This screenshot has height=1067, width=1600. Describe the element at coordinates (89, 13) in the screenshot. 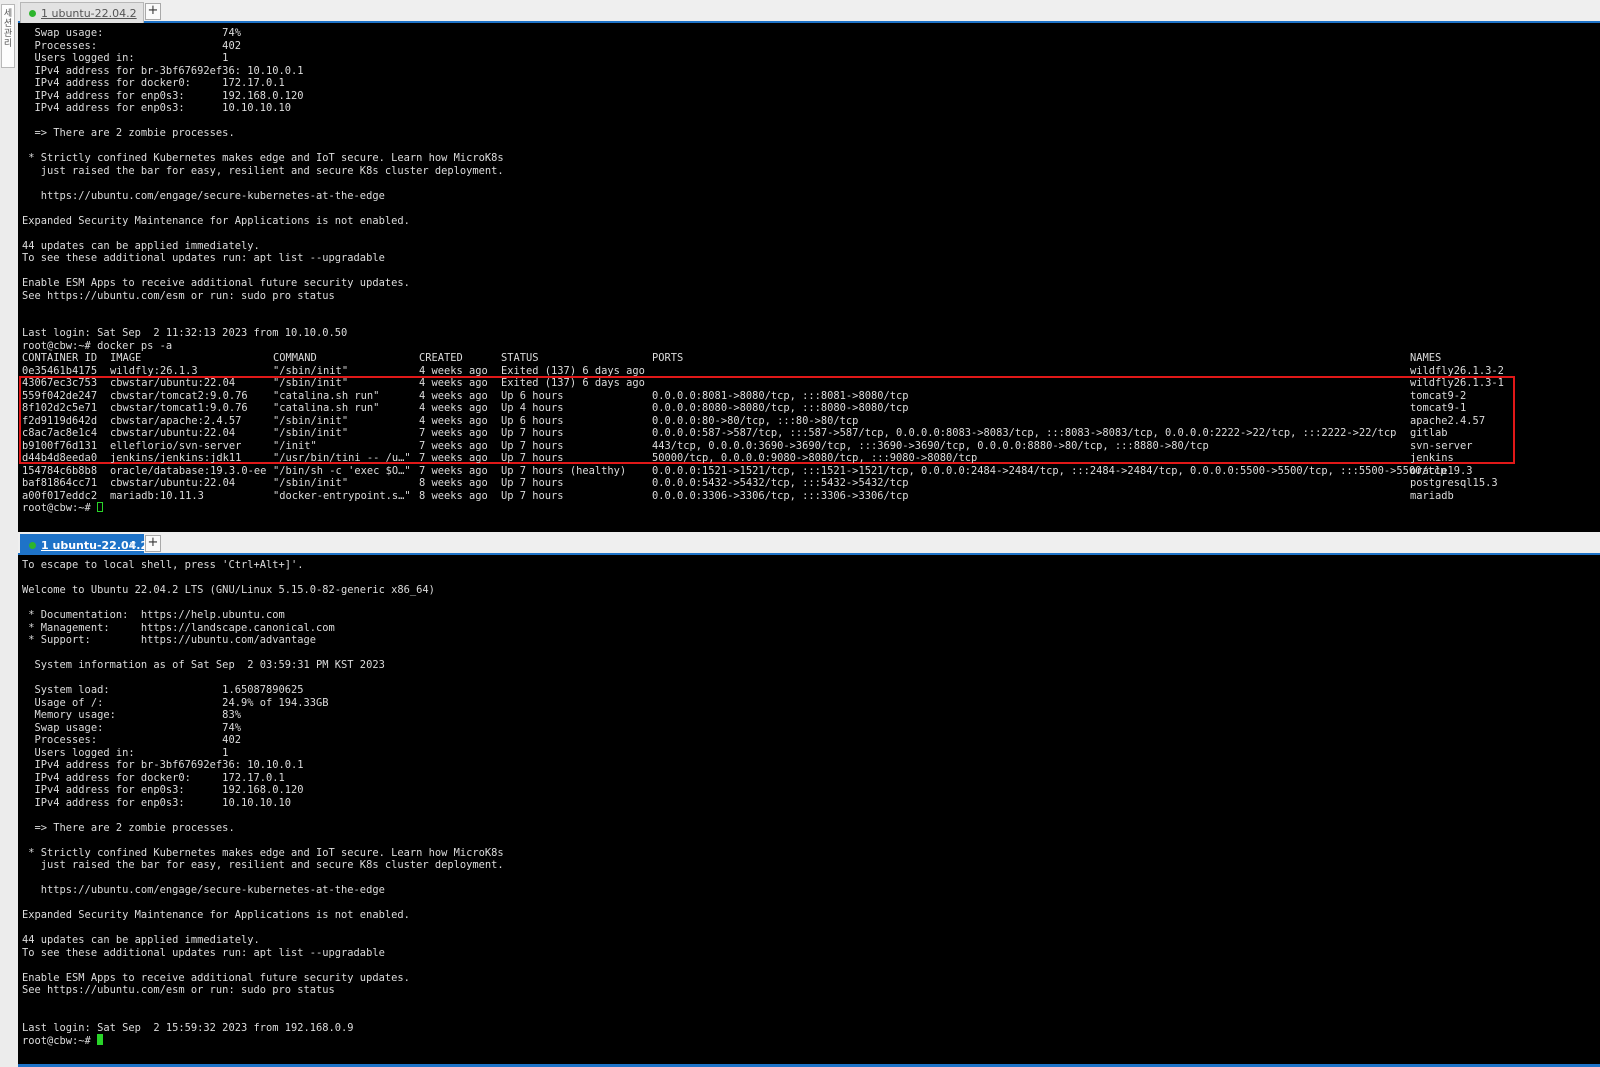

I see `session-tab-title: 1 ubuntu-22.04.2` at that location.